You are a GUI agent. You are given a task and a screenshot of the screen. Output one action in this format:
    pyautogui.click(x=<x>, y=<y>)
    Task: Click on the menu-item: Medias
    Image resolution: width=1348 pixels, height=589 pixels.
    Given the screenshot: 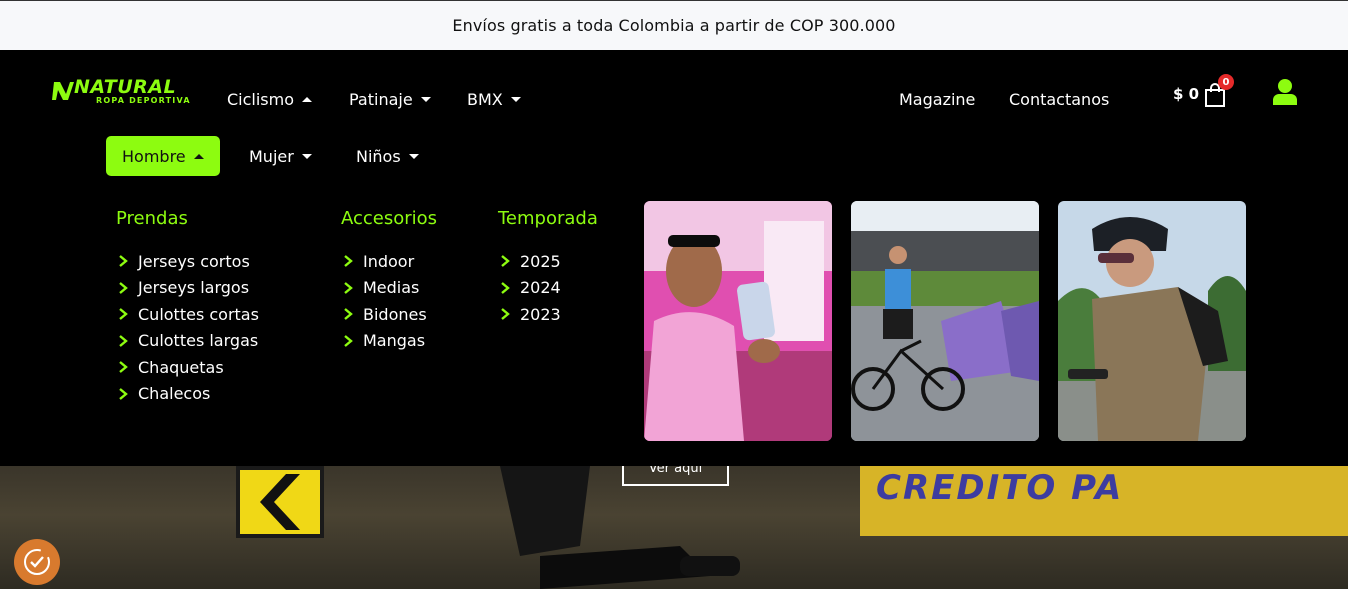 What is the action you would take?
    pyautogui.click(x=384, y=288)
    